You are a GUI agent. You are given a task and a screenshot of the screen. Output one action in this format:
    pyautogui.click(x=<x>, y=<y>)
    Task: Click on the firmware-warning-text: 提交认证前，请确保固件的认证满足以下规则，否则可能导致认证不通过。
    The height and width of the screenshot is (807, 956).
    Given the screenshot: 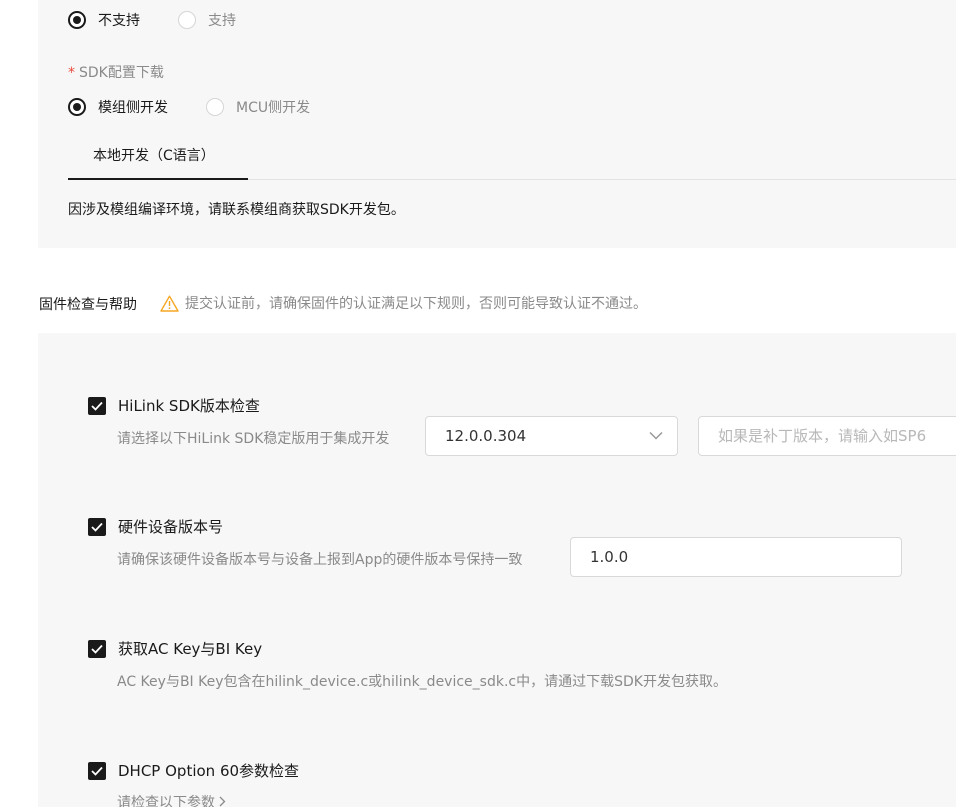 What is the action you would take?
    pyautogui.click(x=416, y=304)
    